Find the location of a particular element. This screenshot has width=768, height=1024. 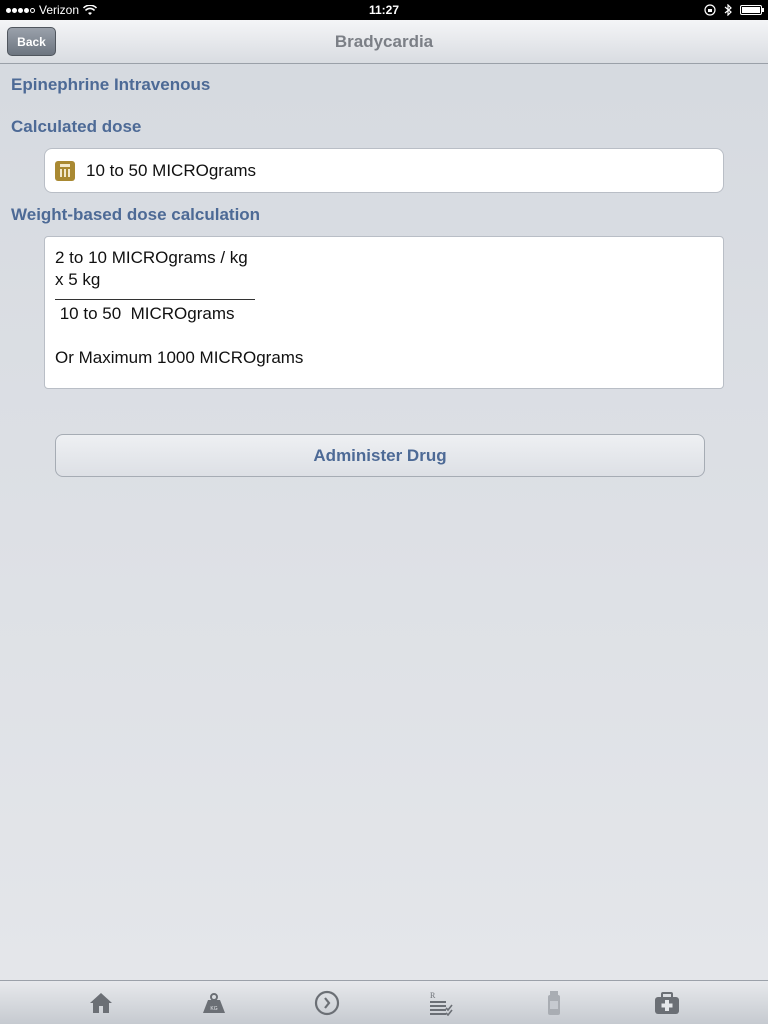

battery-icon is located at coordinates (752, 10).